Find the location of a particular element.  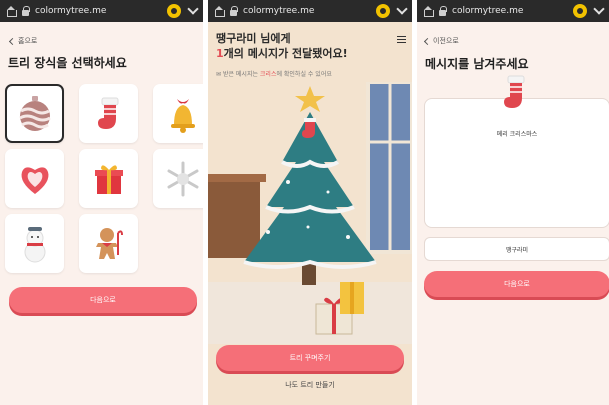

page-title: 메시지를 남겨주세요 is located at coordinates (477, 64).